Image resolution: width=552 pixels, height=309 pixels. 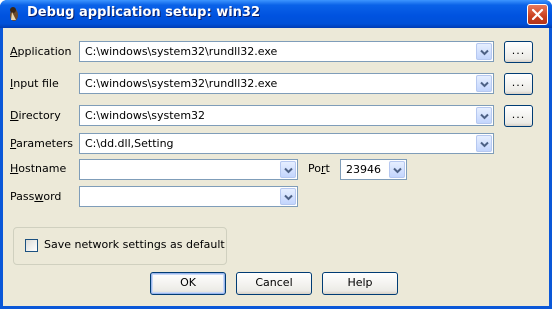 I want to click on hostname-dropdown-button, so click(x=288, y=169).